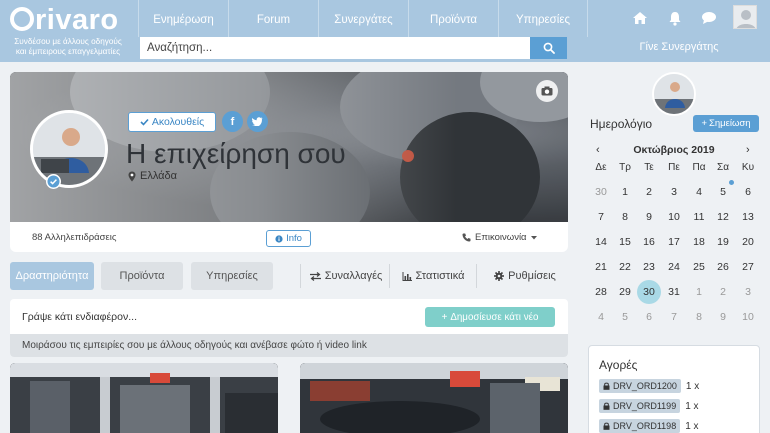 The width and height of the screenshot is (770, 433). I want to click on weekday-header: Δε, so click(601, 167).